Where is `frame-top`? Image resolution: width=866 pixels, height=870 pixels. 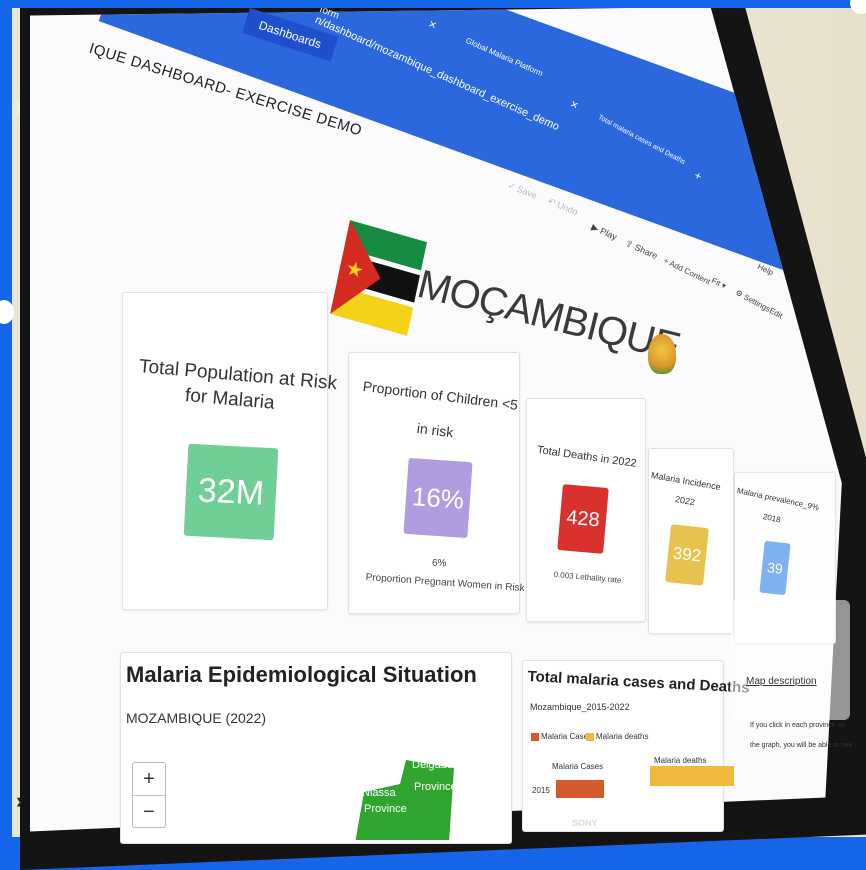
frame-top is located at coordinates (433, 4).